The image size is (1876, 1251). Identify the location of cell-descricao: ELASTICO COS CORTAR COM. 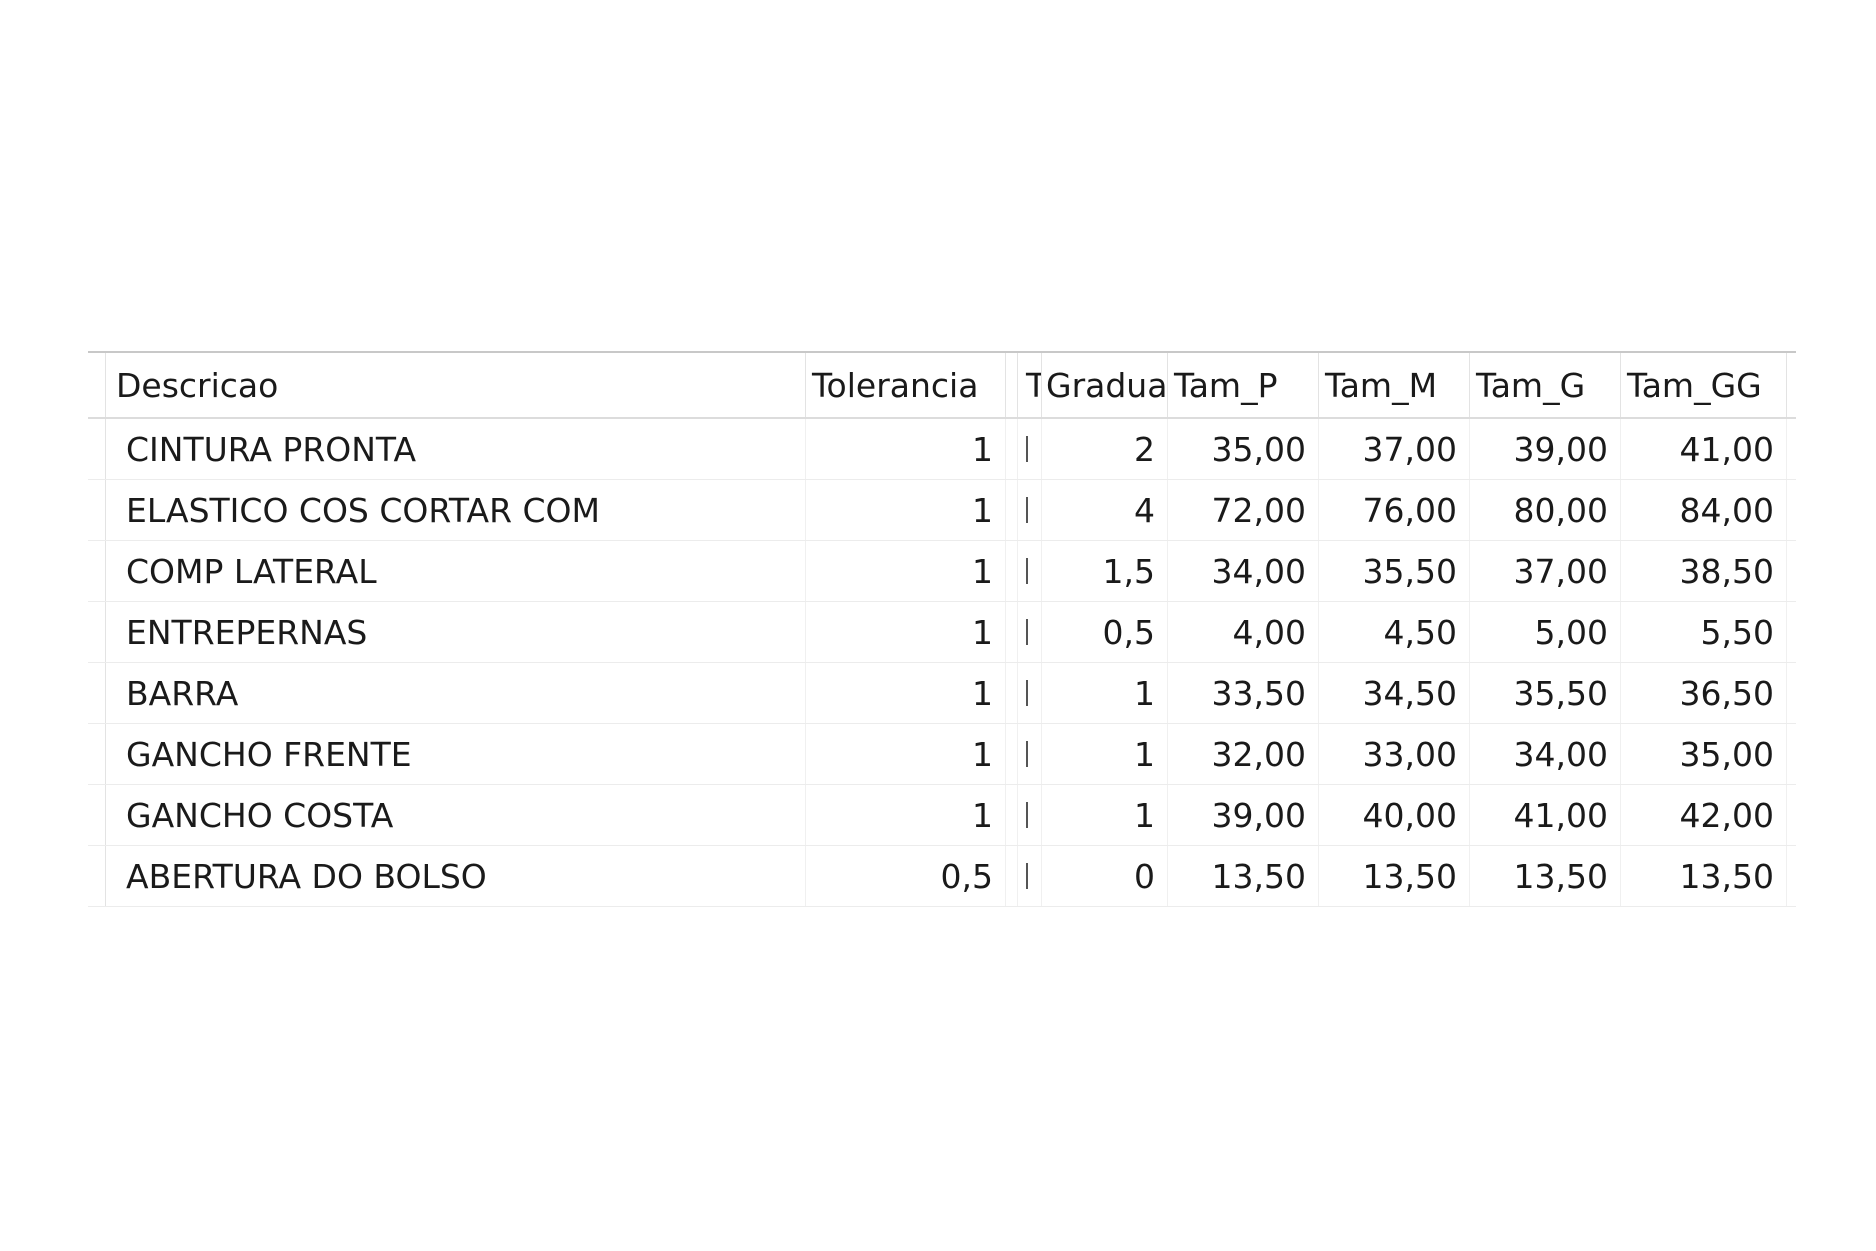
(456, 510).